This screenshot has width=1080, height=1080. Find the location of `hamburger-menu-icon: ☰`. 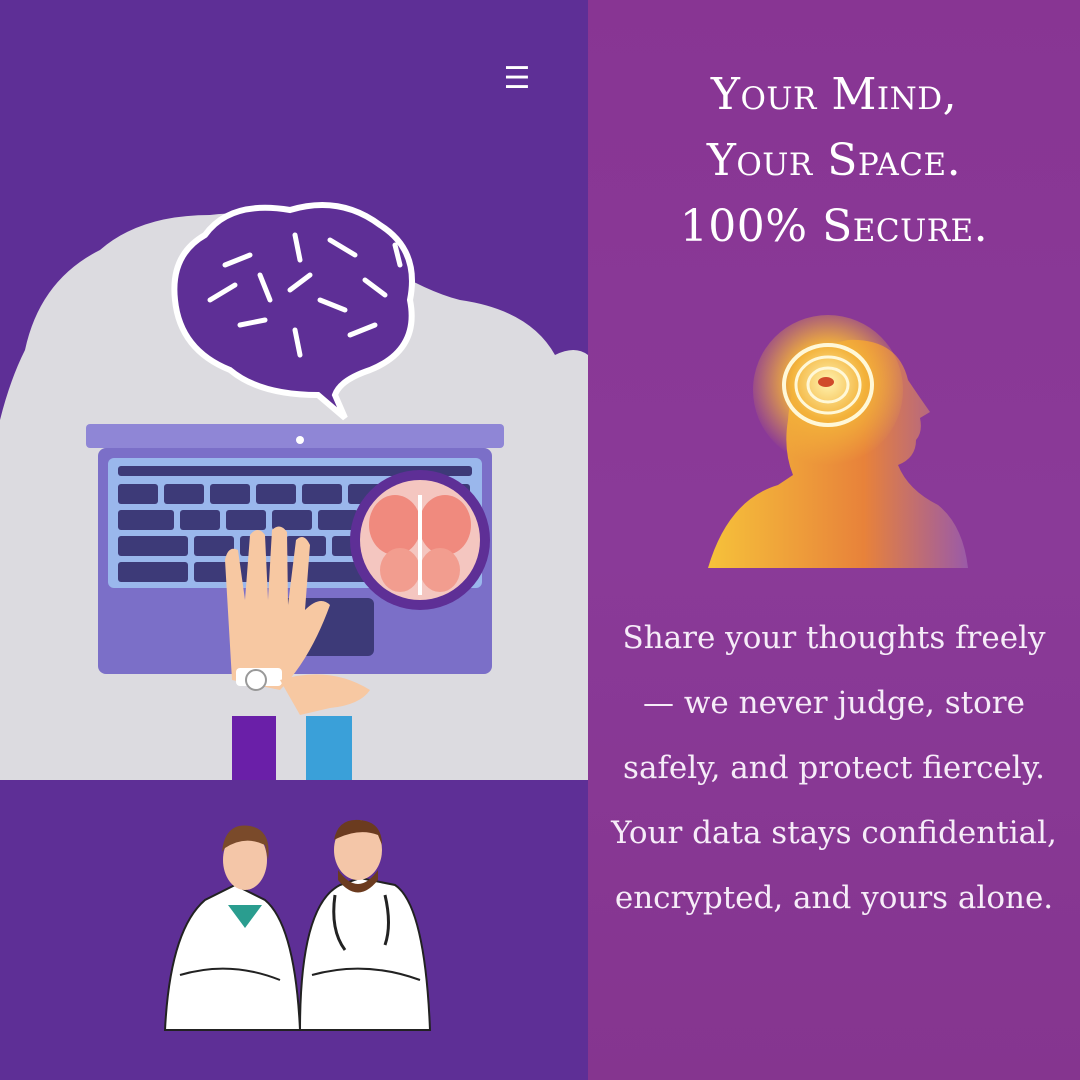

hamburger-menu-icon: ☰ is located at coordinates (517, 79).